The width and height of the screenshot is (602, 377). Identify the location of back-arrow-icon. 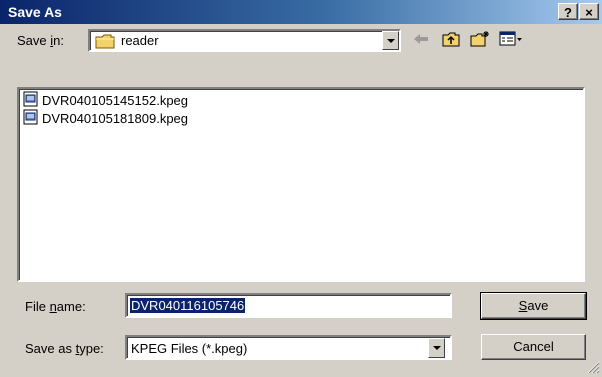
(421, 40).